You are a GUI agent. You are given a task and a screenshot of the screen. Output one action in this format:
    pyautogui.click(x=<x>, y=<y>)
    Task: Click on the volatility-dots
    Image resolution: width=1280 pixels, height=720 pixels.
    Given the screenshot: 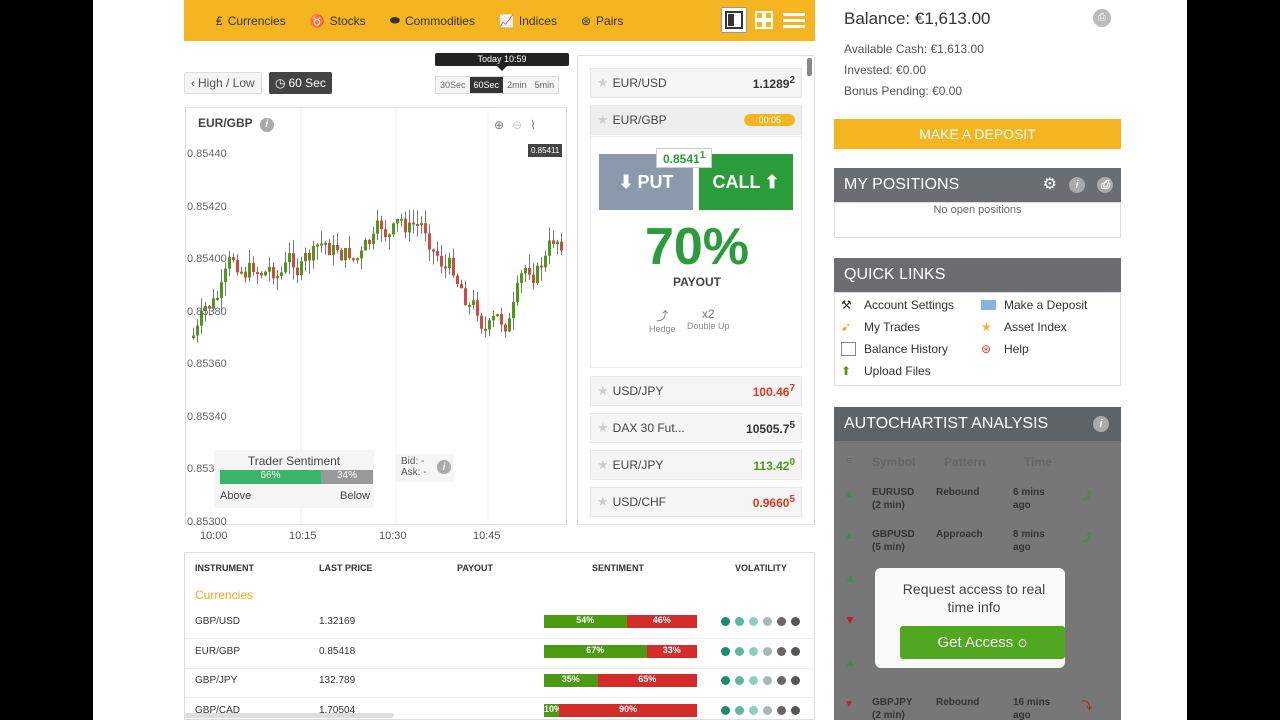 What is the action you would take?
    pyautogui.click(x=760, y=651)
    